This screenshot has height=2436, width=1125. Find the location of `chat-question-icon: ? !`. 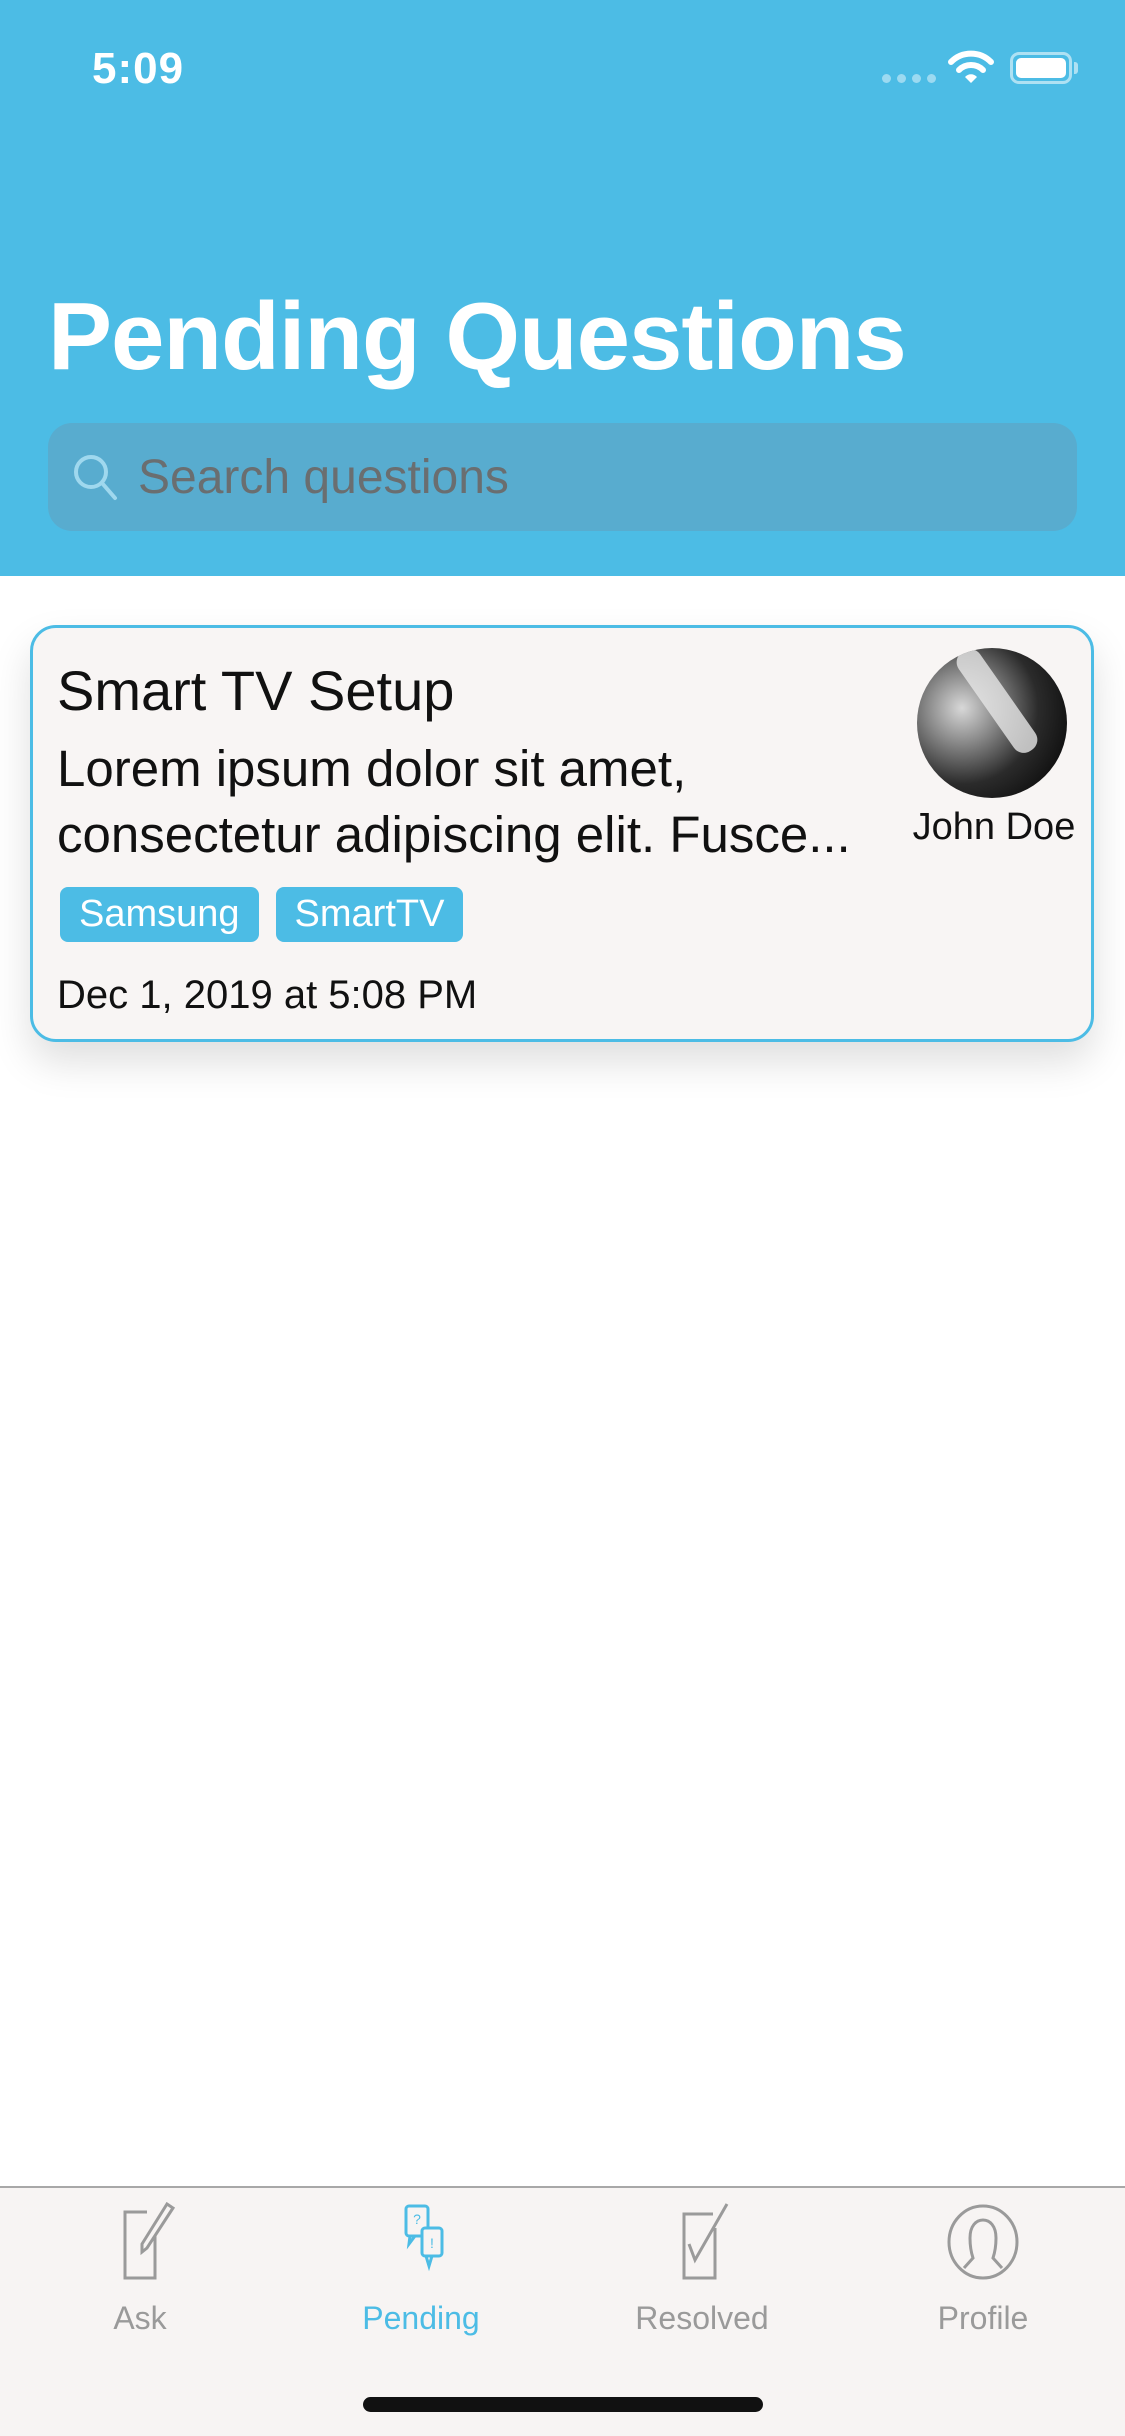

chat-question-icon: ? ! is located at coordinates (424, 2238).